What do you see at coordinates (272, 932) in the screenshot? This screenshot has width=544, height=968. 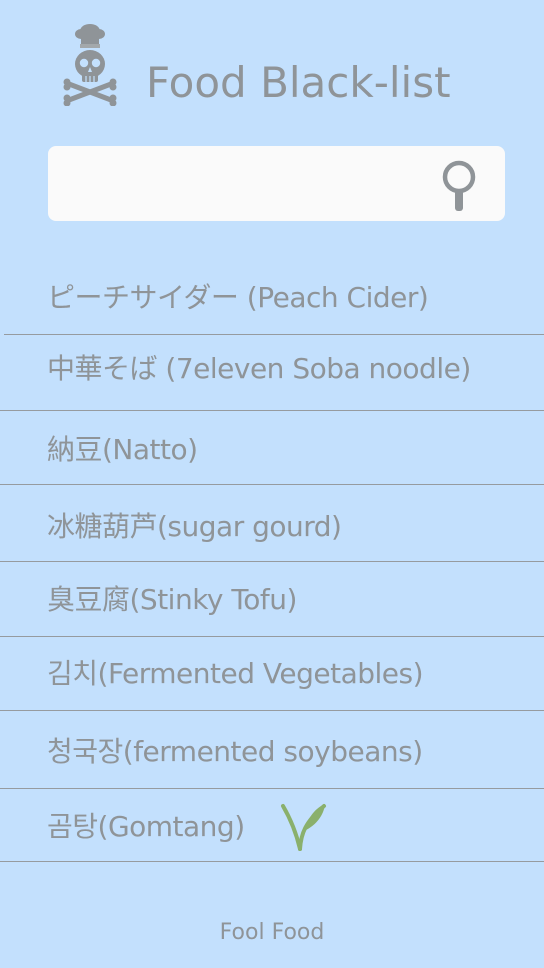 I see `footer-text: Fool Food` at bounding box center [272, 932].